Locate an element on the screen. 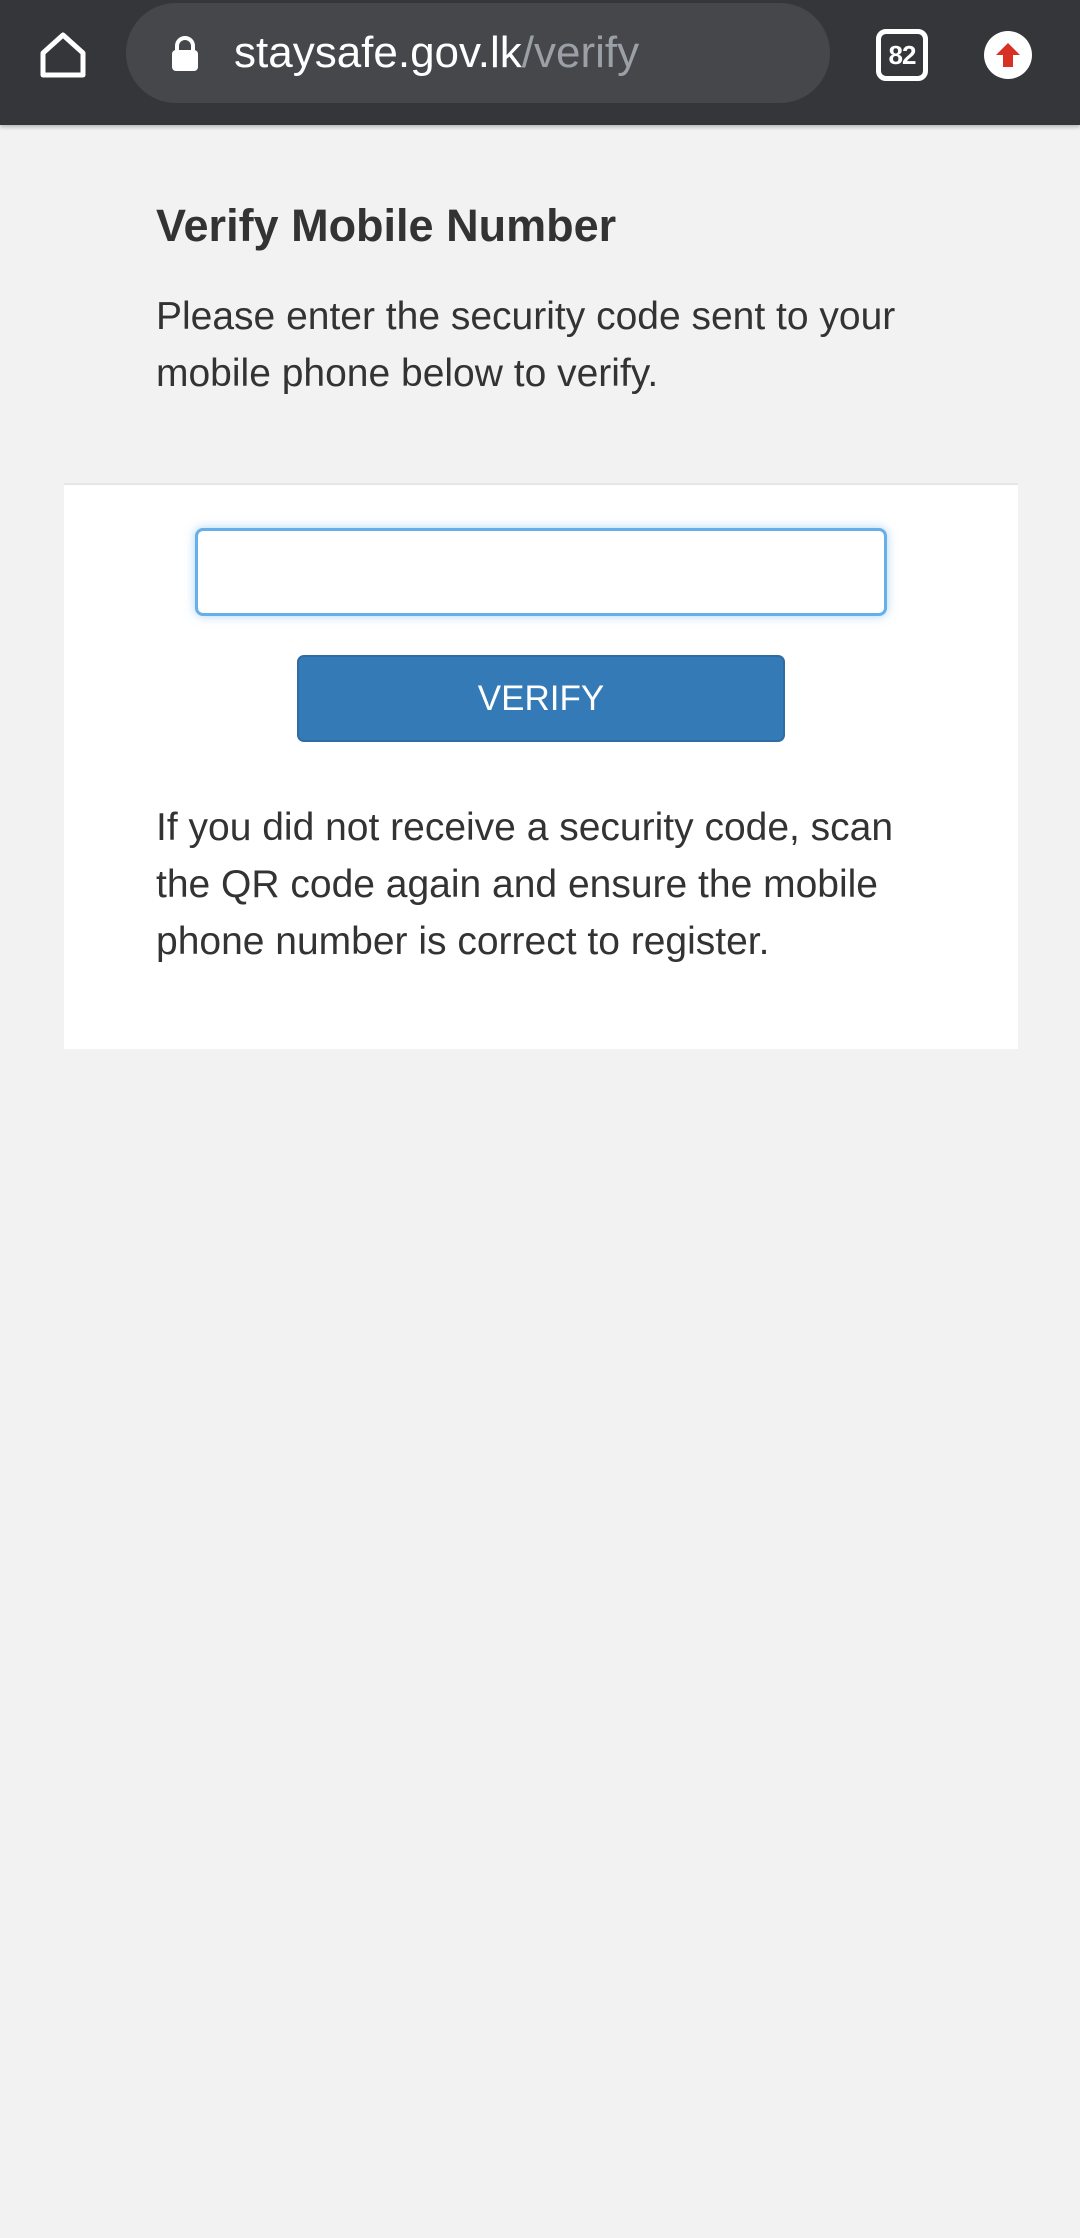 This screenshot has width=1080, height=2238. address-bar: staysafe.gov.lk/verify is located at coordinates (478, 53).